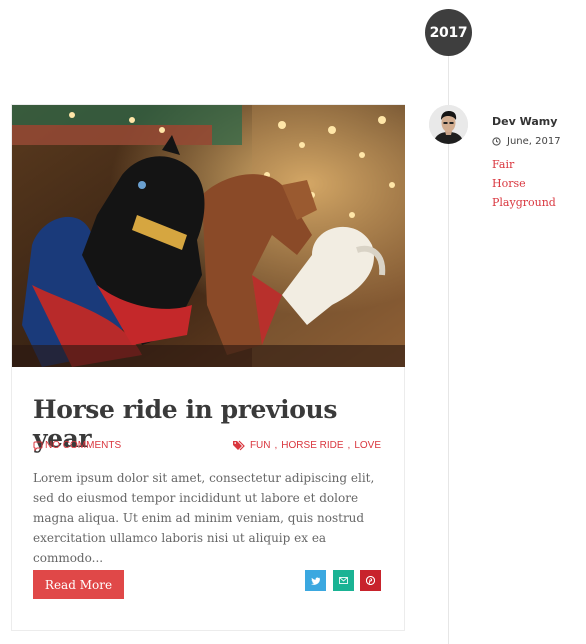 The width and height of the screenshot is (586, 644). Describe the element at coordinates (238, 445) in the screenshot. I see `tag-icon` at that location.